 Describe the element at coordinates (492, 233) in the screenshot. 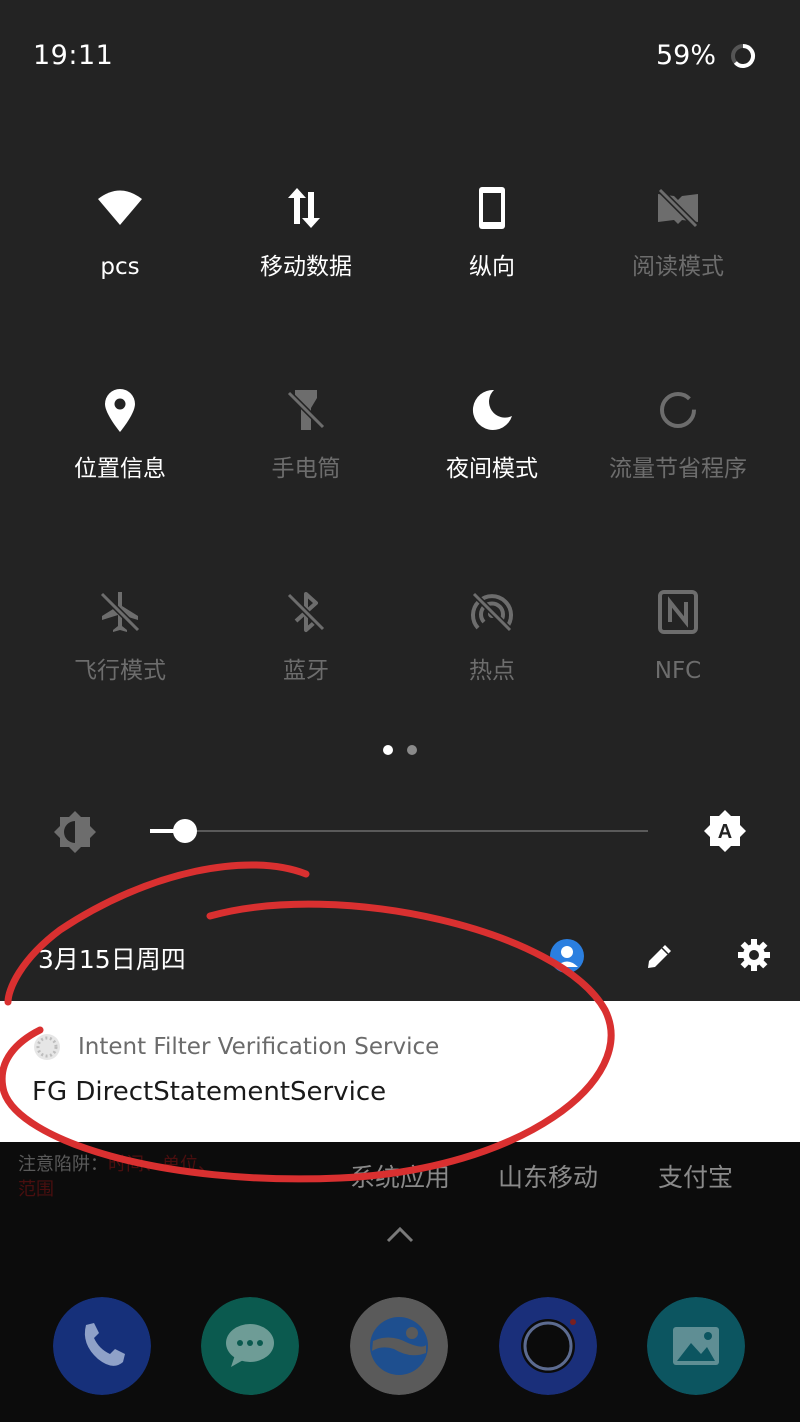

I see `tile-portrait: 纵向` at that location.